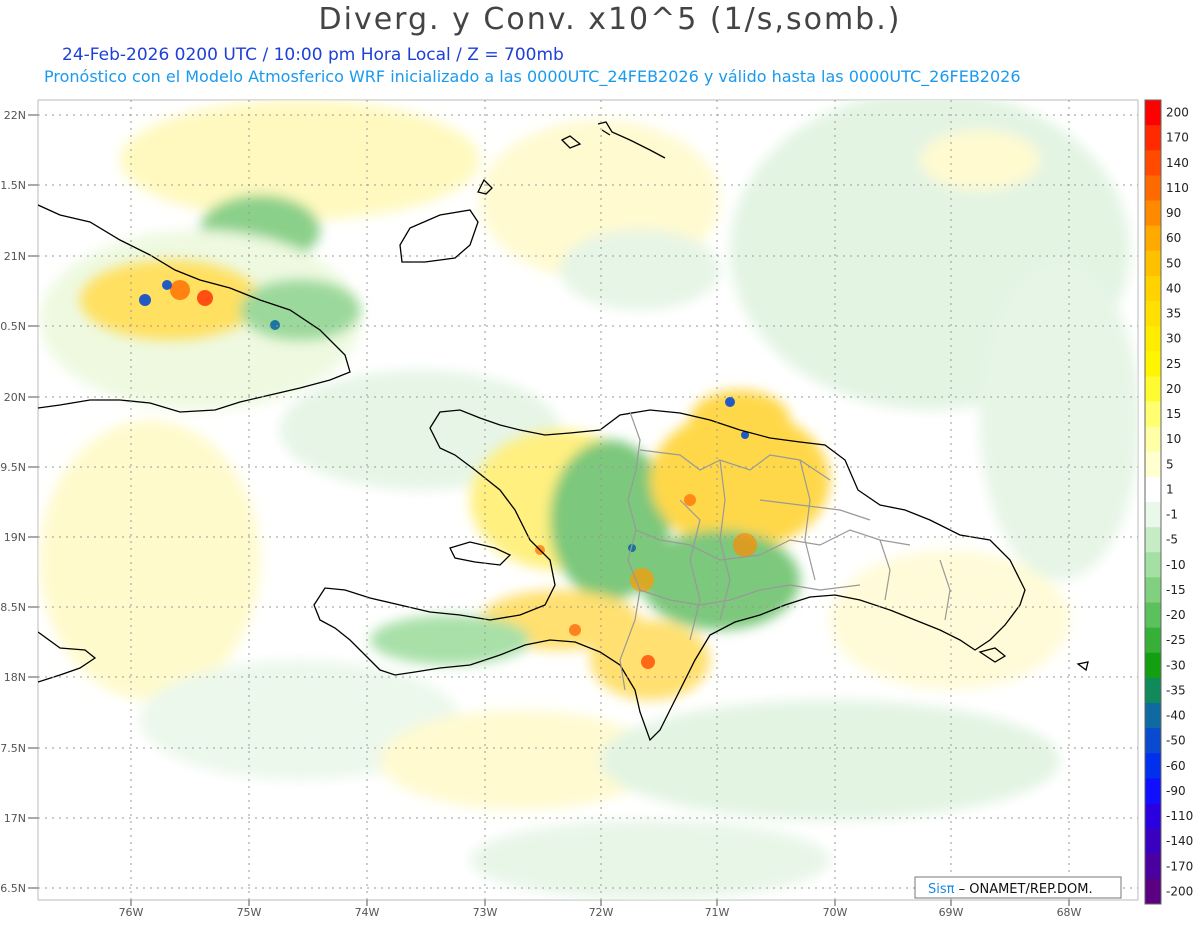  What do you see at coordinates (1023, 889) in the screenshot?
I see `credit-text: – ONAMET/REP.DOM.` at bounding box center [1023, 889].